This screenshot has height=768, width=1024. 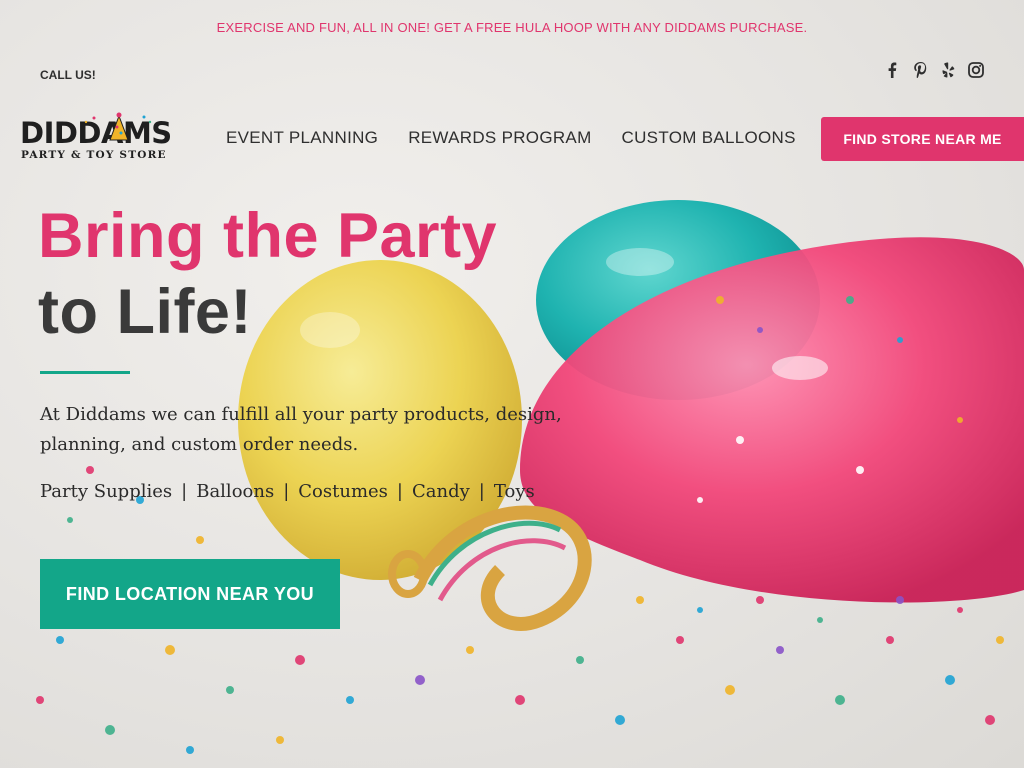 I want to click on call-us-link: CALL US!, so click(x=68, y=75).